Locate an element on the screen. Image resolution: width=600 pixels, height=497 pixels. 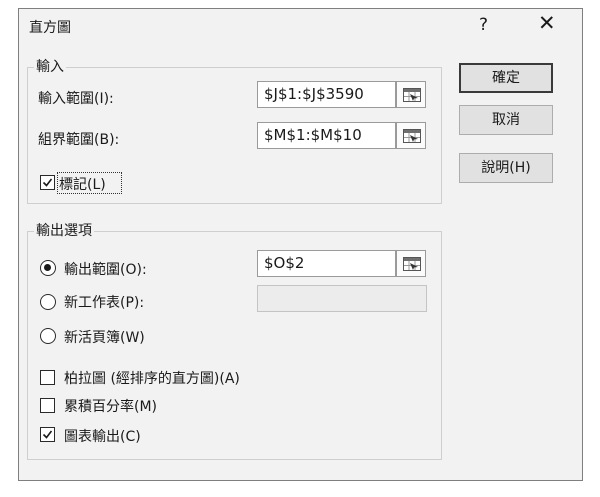
help-button: 說明(H) is located at coordinates (506, 168).